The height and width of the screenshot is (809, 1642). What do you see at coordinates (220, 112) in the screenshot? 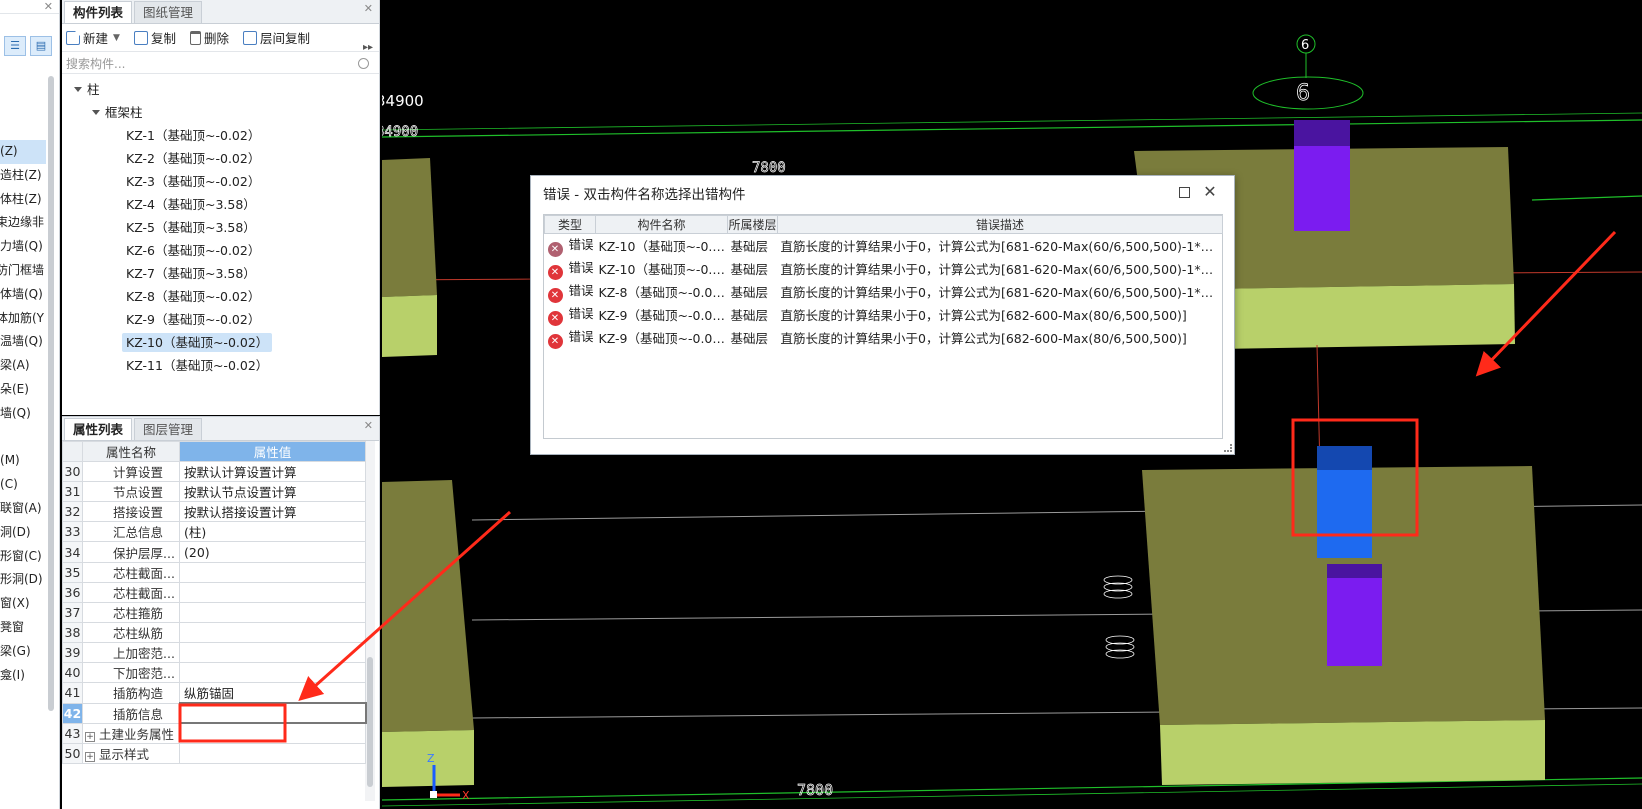
I see `tree-node-frame-column: 框架柱` at bounding box center [220, 112].